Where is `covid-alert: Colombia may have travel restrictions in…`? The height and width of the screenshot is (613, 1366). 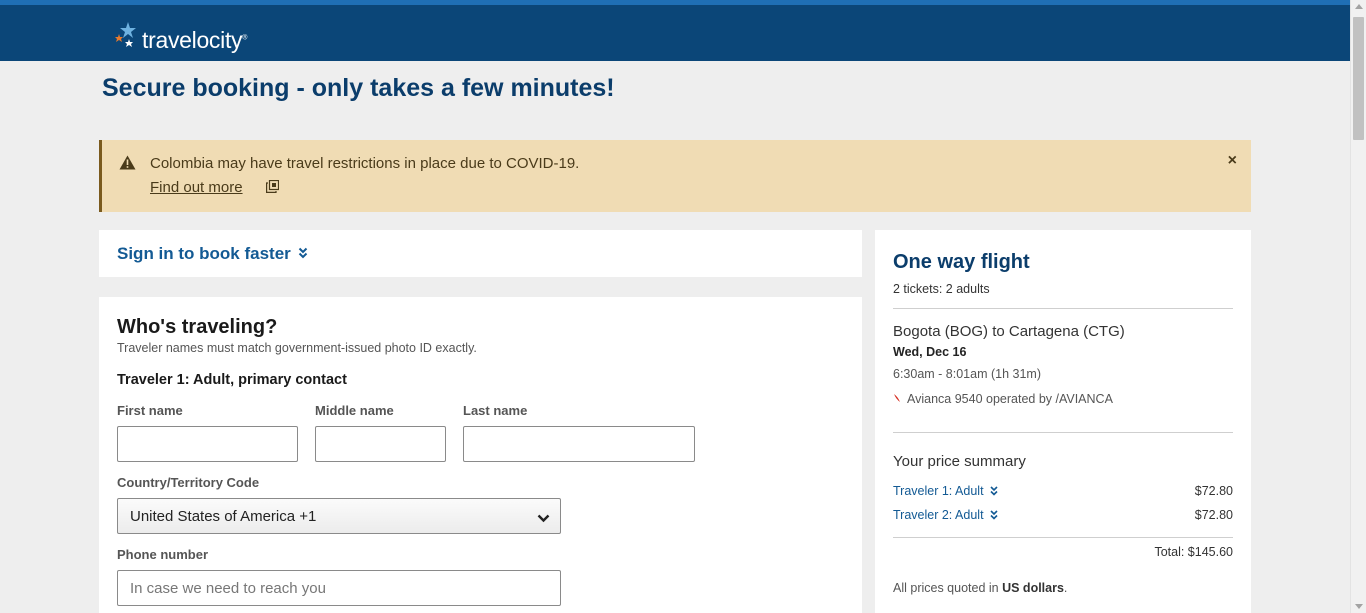
covid-alert: Colombia may have travel restrictions in… is located at coordinates (675, 176).